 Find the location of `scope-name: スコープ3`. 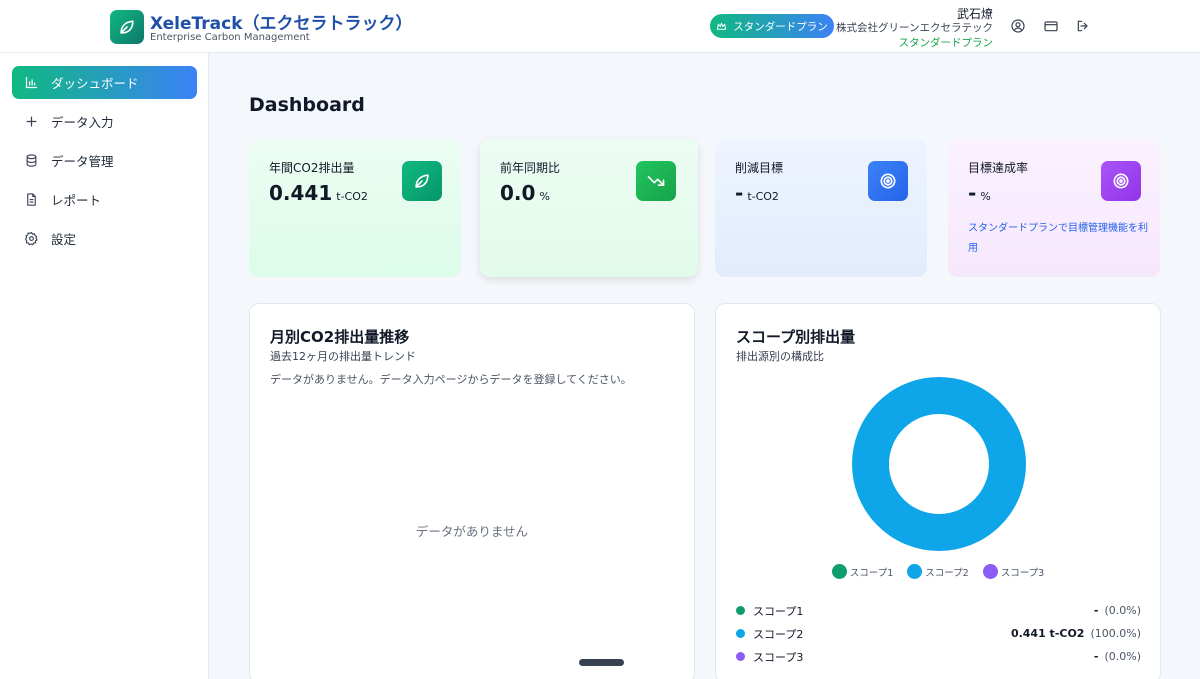

scope-name: スコープ3 is located at coordinates (778, 657).